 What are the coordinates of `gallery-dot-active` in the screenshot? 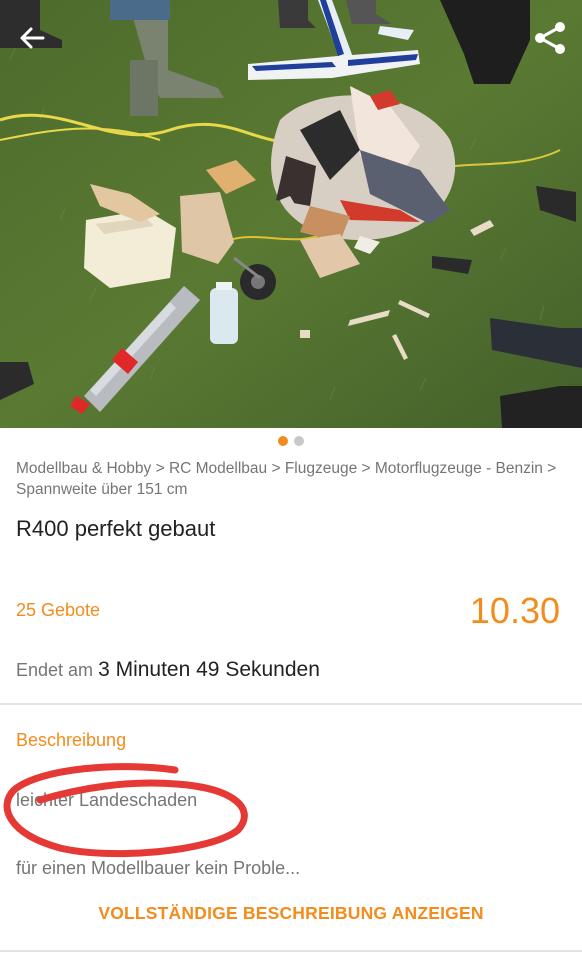 It's located at (283, 441).